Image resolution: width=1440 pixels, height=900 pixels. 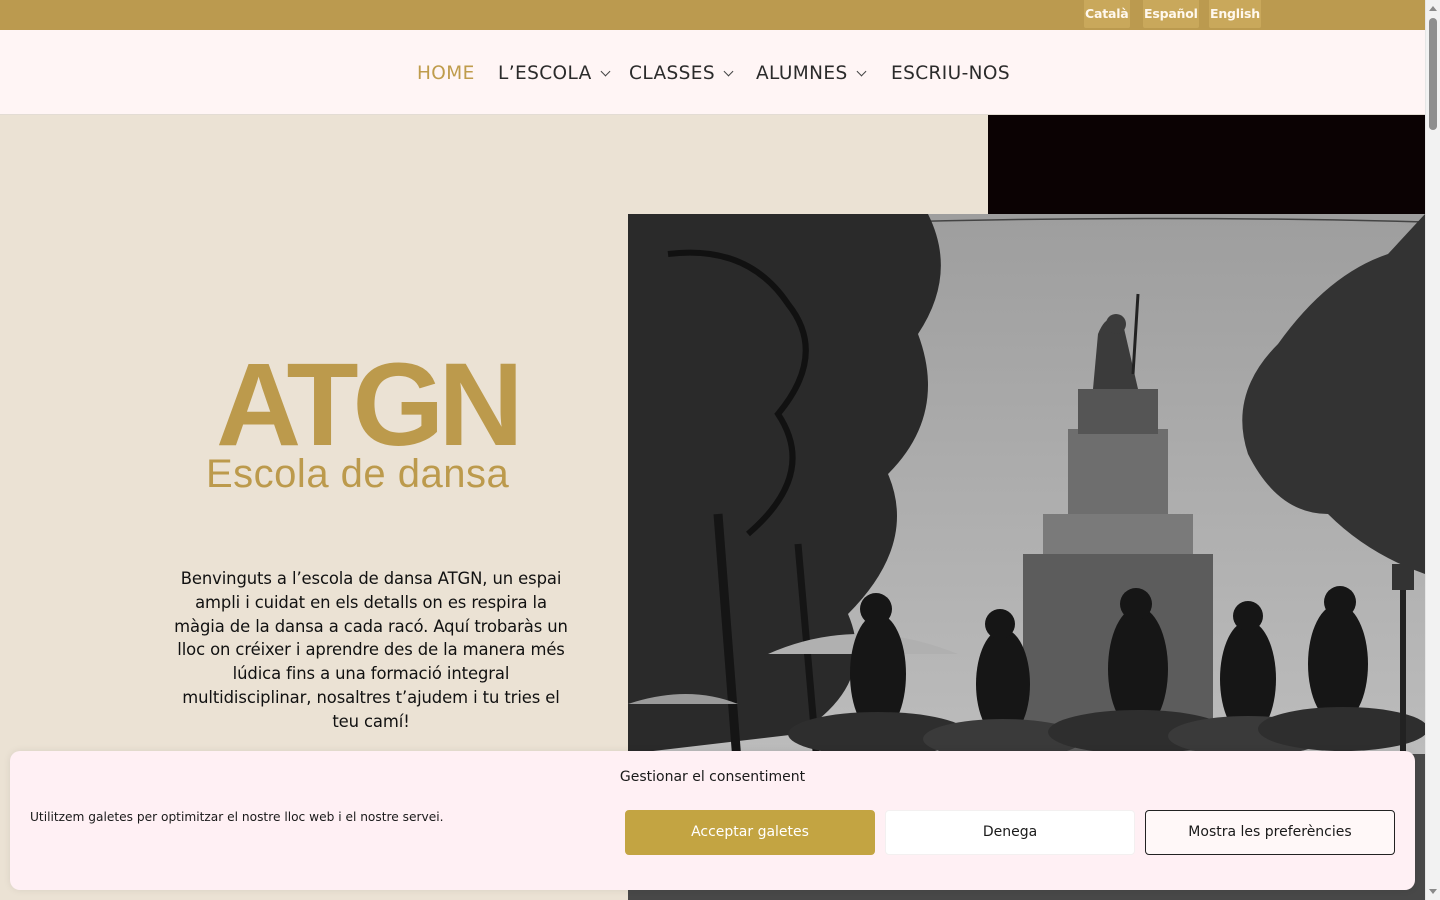 I want to click on deny-cookies-button: Denega, so click(x=1010, y=832).